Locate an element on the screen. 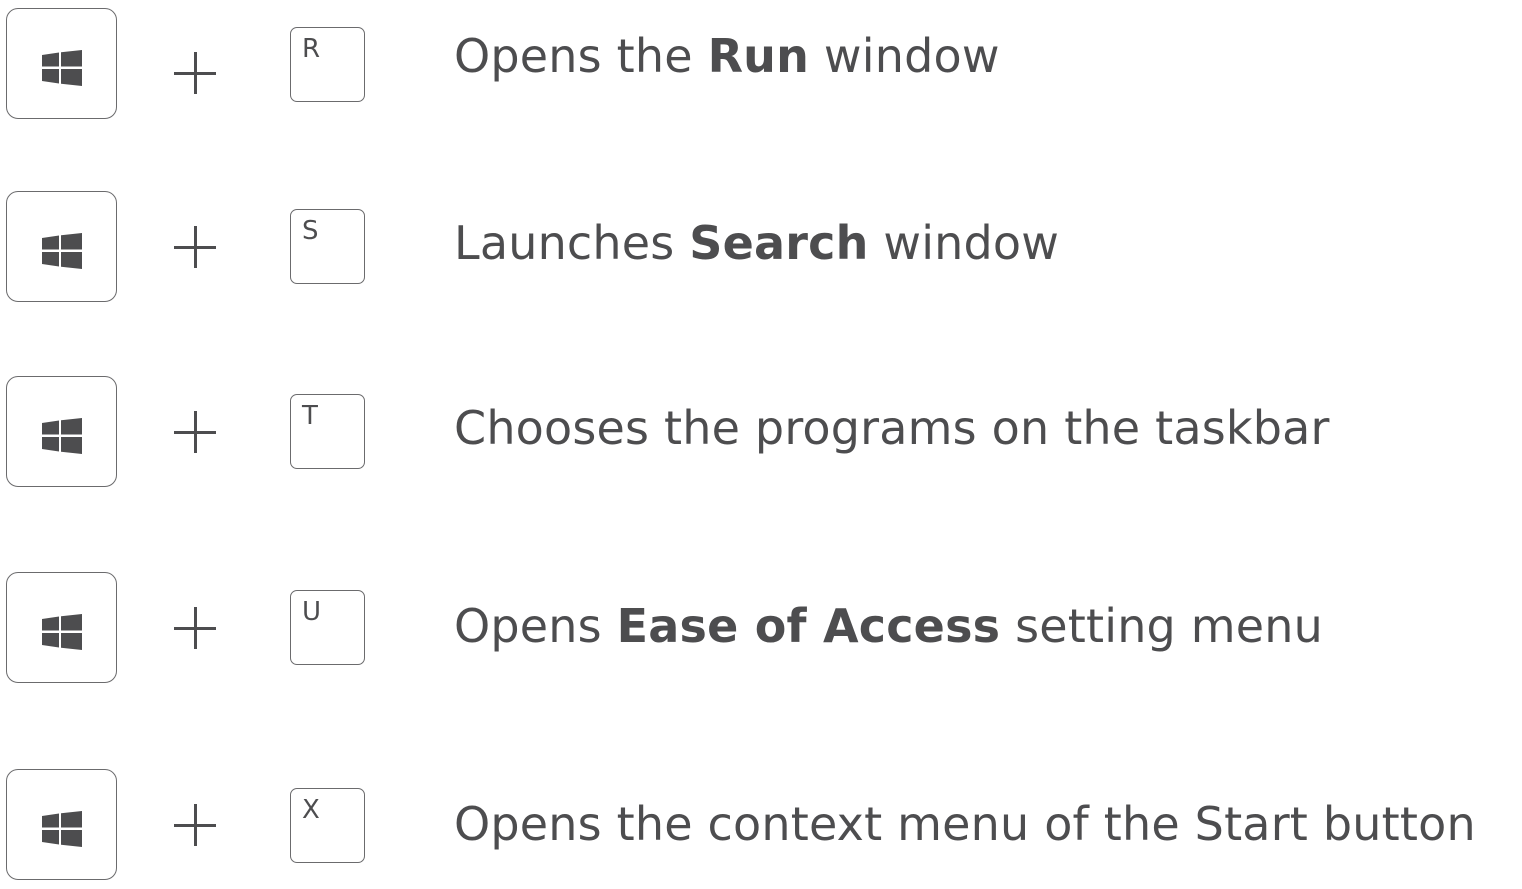  letter-key-u: U is located at coordinates (327, 627).